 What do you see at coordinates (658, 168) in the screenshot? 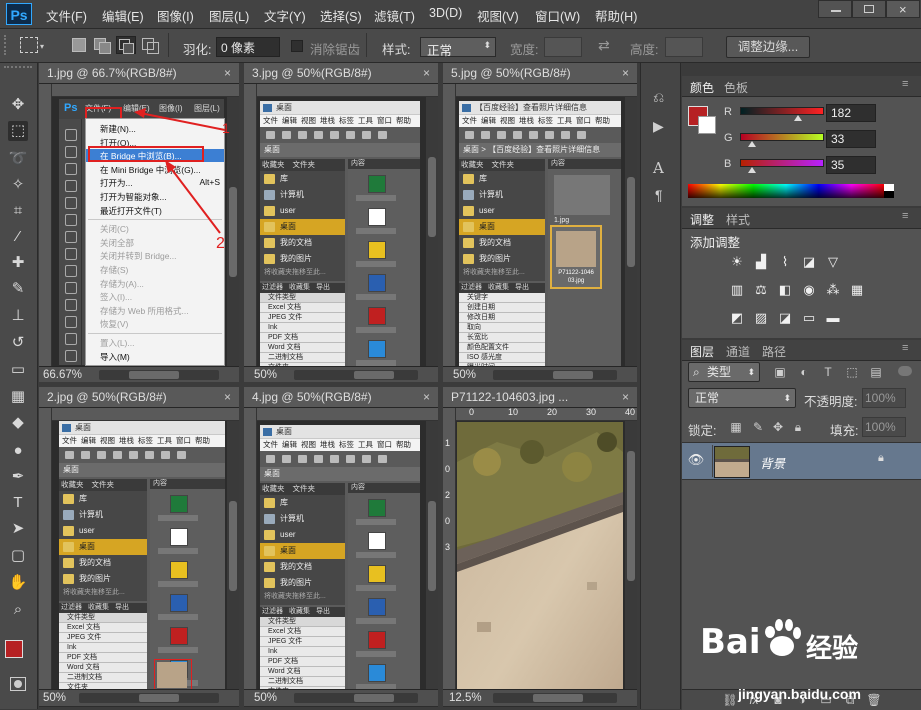
I see `character-icon: A` at bounding box center [658, 168].